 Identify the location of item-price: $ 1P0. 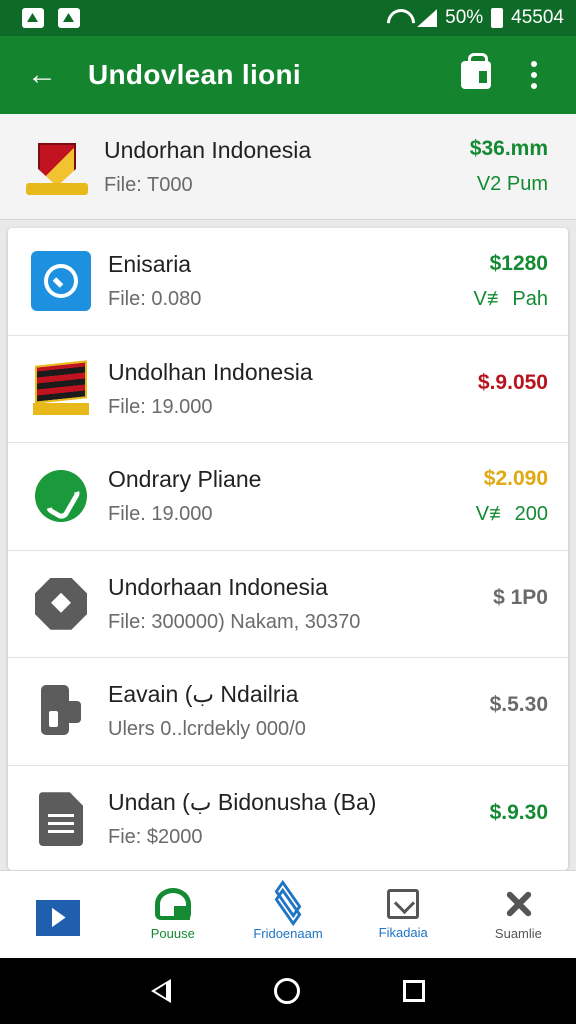
(520, 597).